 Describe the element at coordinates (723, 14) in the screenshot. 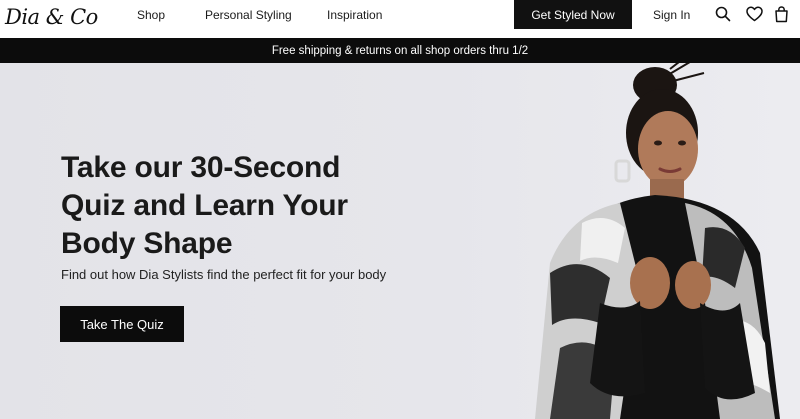

I see `search-icon` at that location.